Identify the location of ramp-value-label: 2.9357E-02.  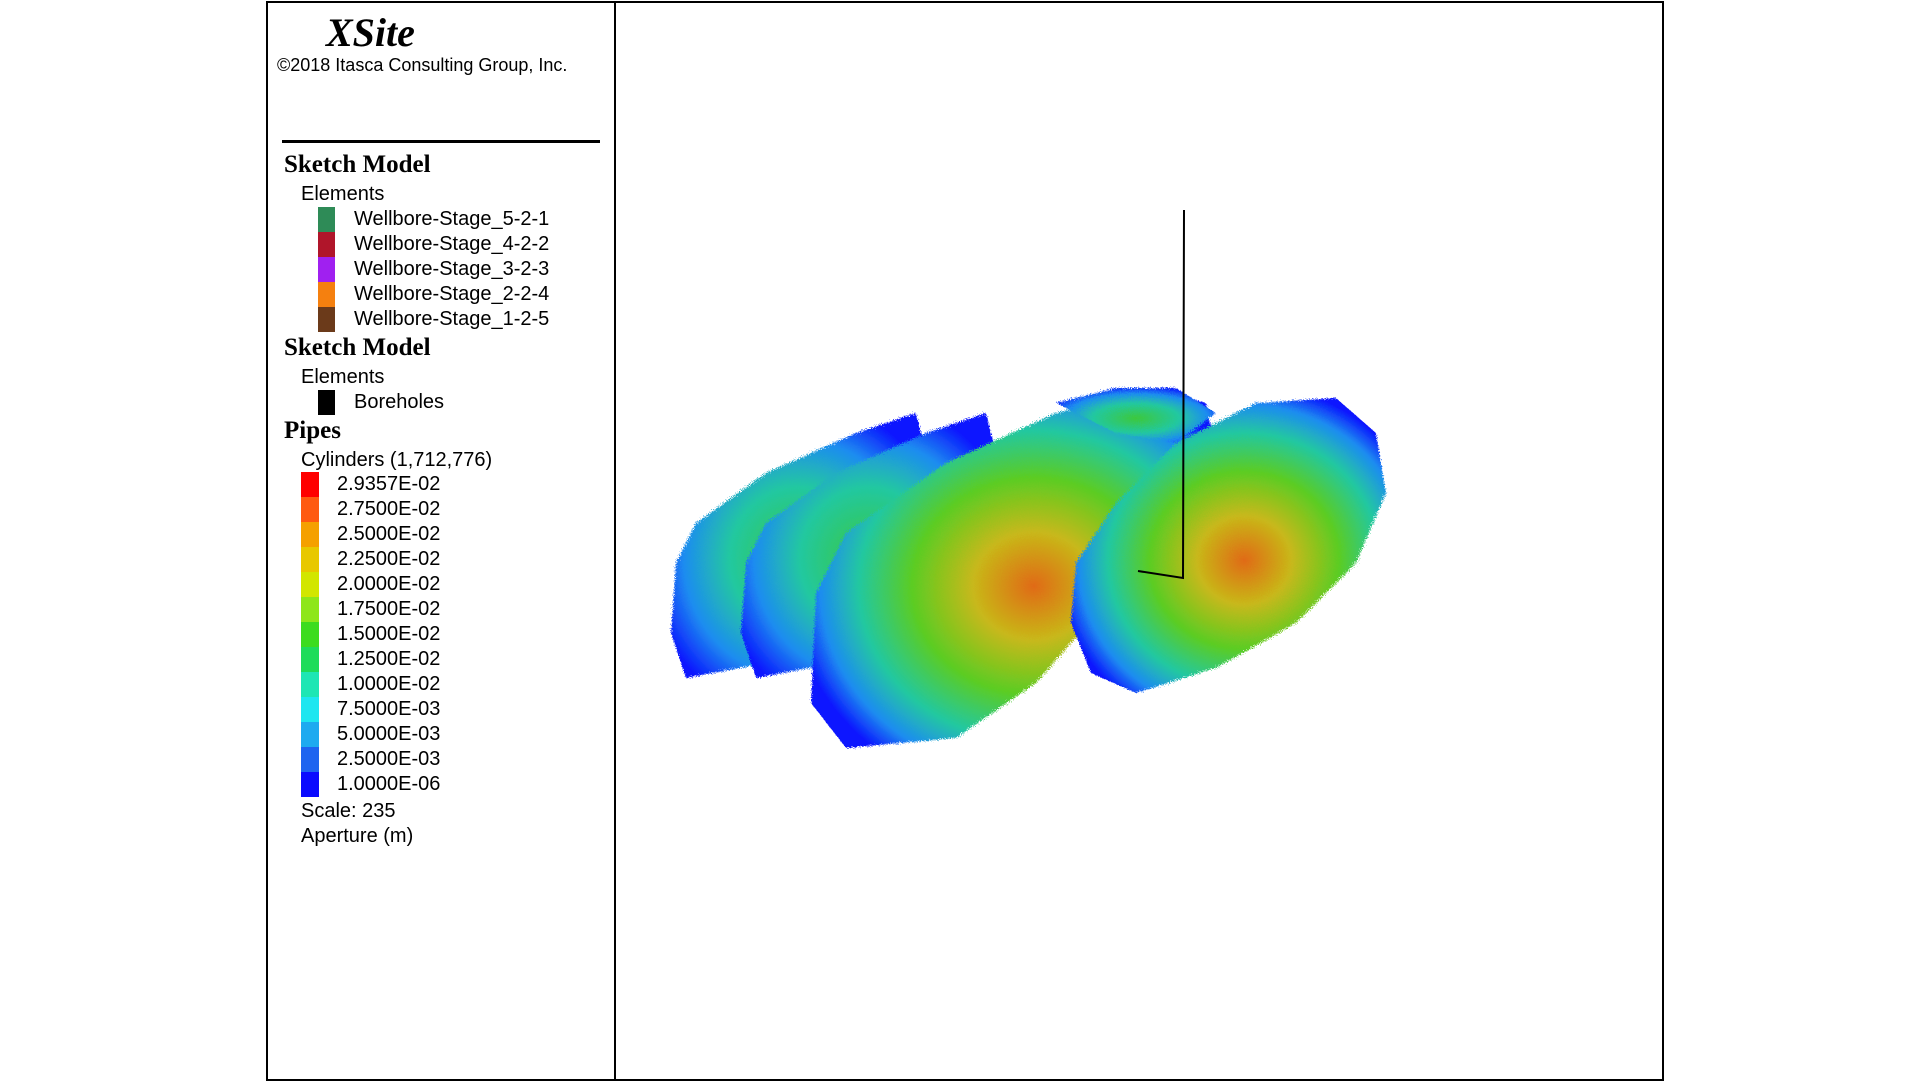
(389, 484).